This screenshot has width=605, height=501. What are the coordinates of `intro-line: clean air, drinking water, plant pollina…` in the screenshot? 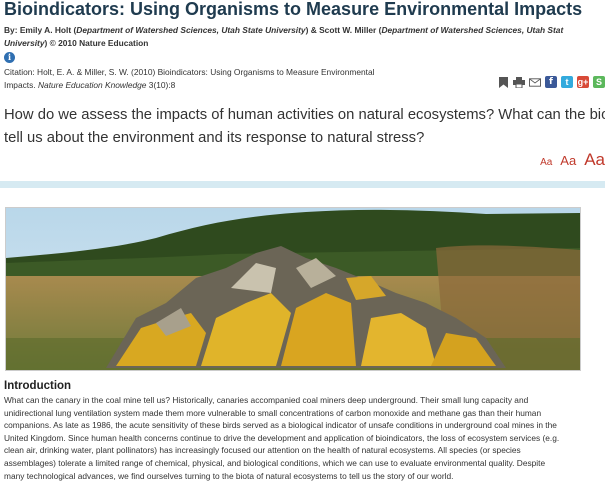 It's located at (262, 450).